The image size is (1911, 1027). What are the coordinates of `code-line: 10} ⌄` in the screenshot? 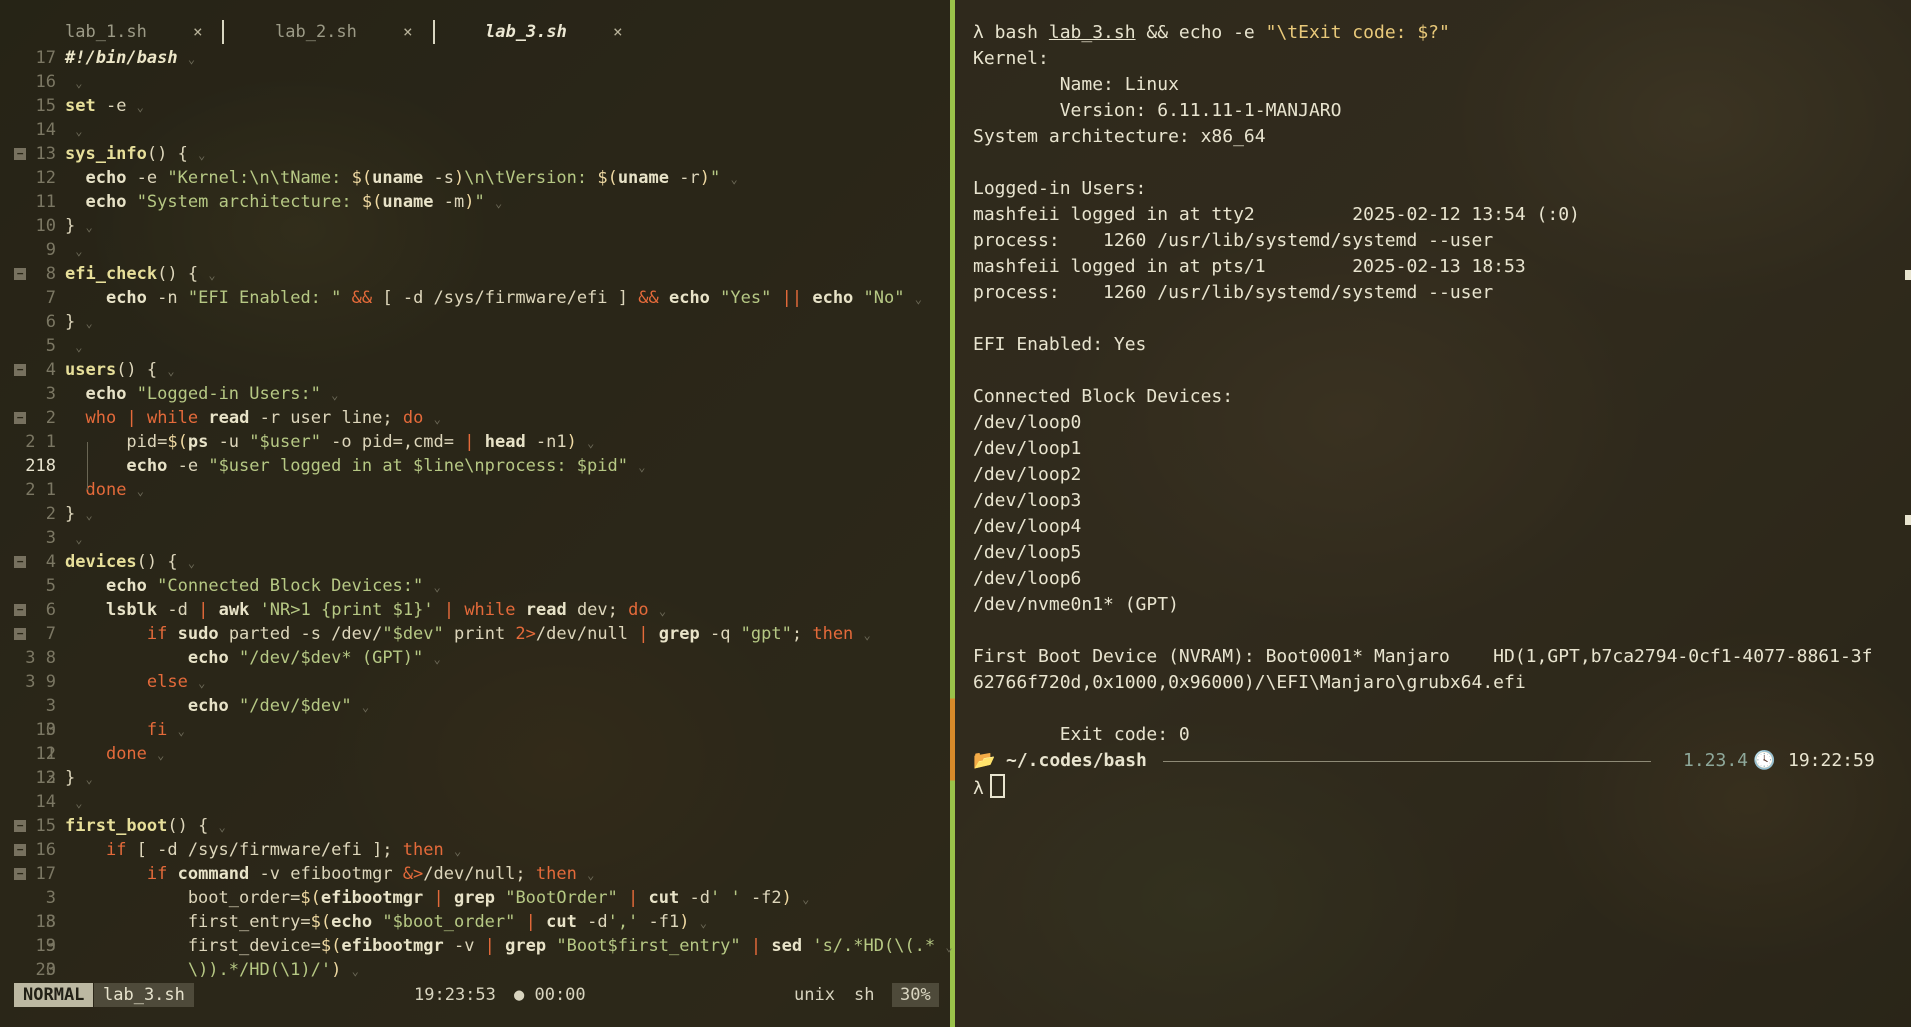 It's located at (475, 226).